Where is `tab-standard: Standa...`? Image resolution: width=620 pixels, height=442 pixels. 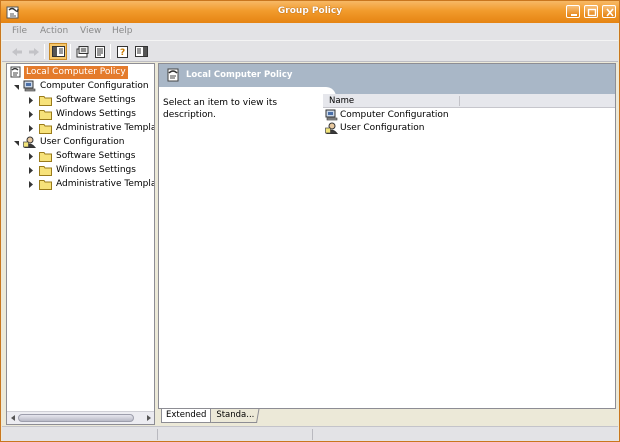 tab-standard: Standa... is located at coordinates (235, 416).